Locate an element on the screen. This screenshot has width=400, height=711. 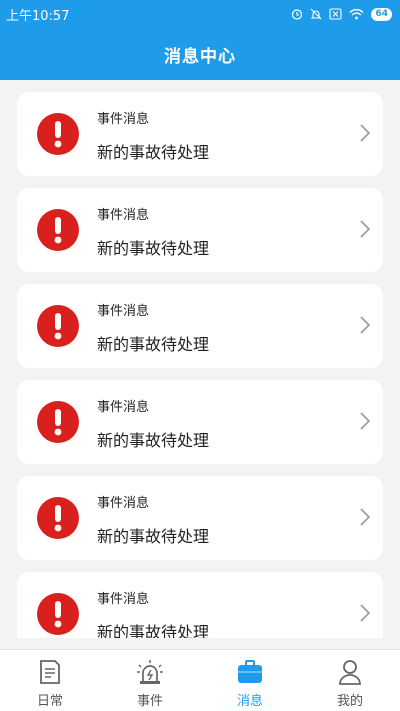
page-title: 消息中心 is located at coordinates (200, 56).